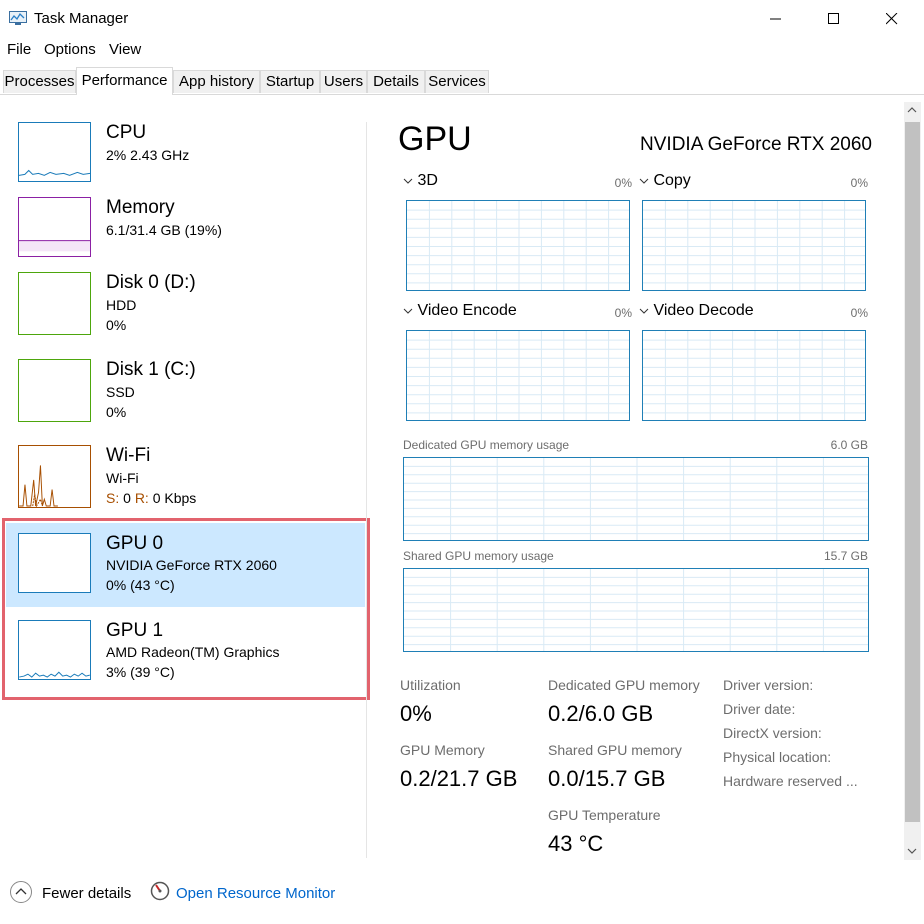 The width and height of the screenshot is (924, 924). What do you see at coordinates (576, 843) in the screenshot?
I see `gpu-temperature-value: 43 °C` at bounding box center [576, 843].